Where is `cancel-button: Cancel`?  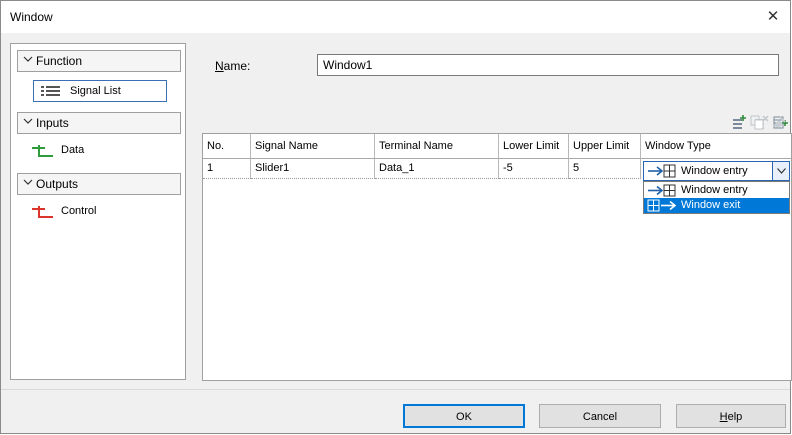 cancel-button: Cancel is located at coordinates (600, 416).